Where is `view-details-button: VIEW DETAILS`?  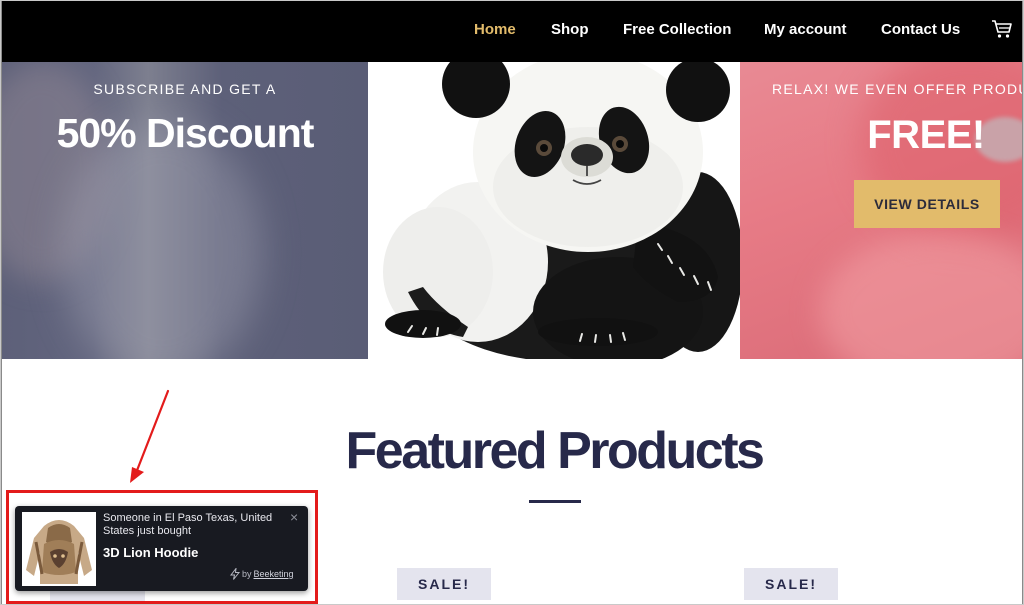 view-details-button: VIEW DETAILS is located at coordinates (927, 204).